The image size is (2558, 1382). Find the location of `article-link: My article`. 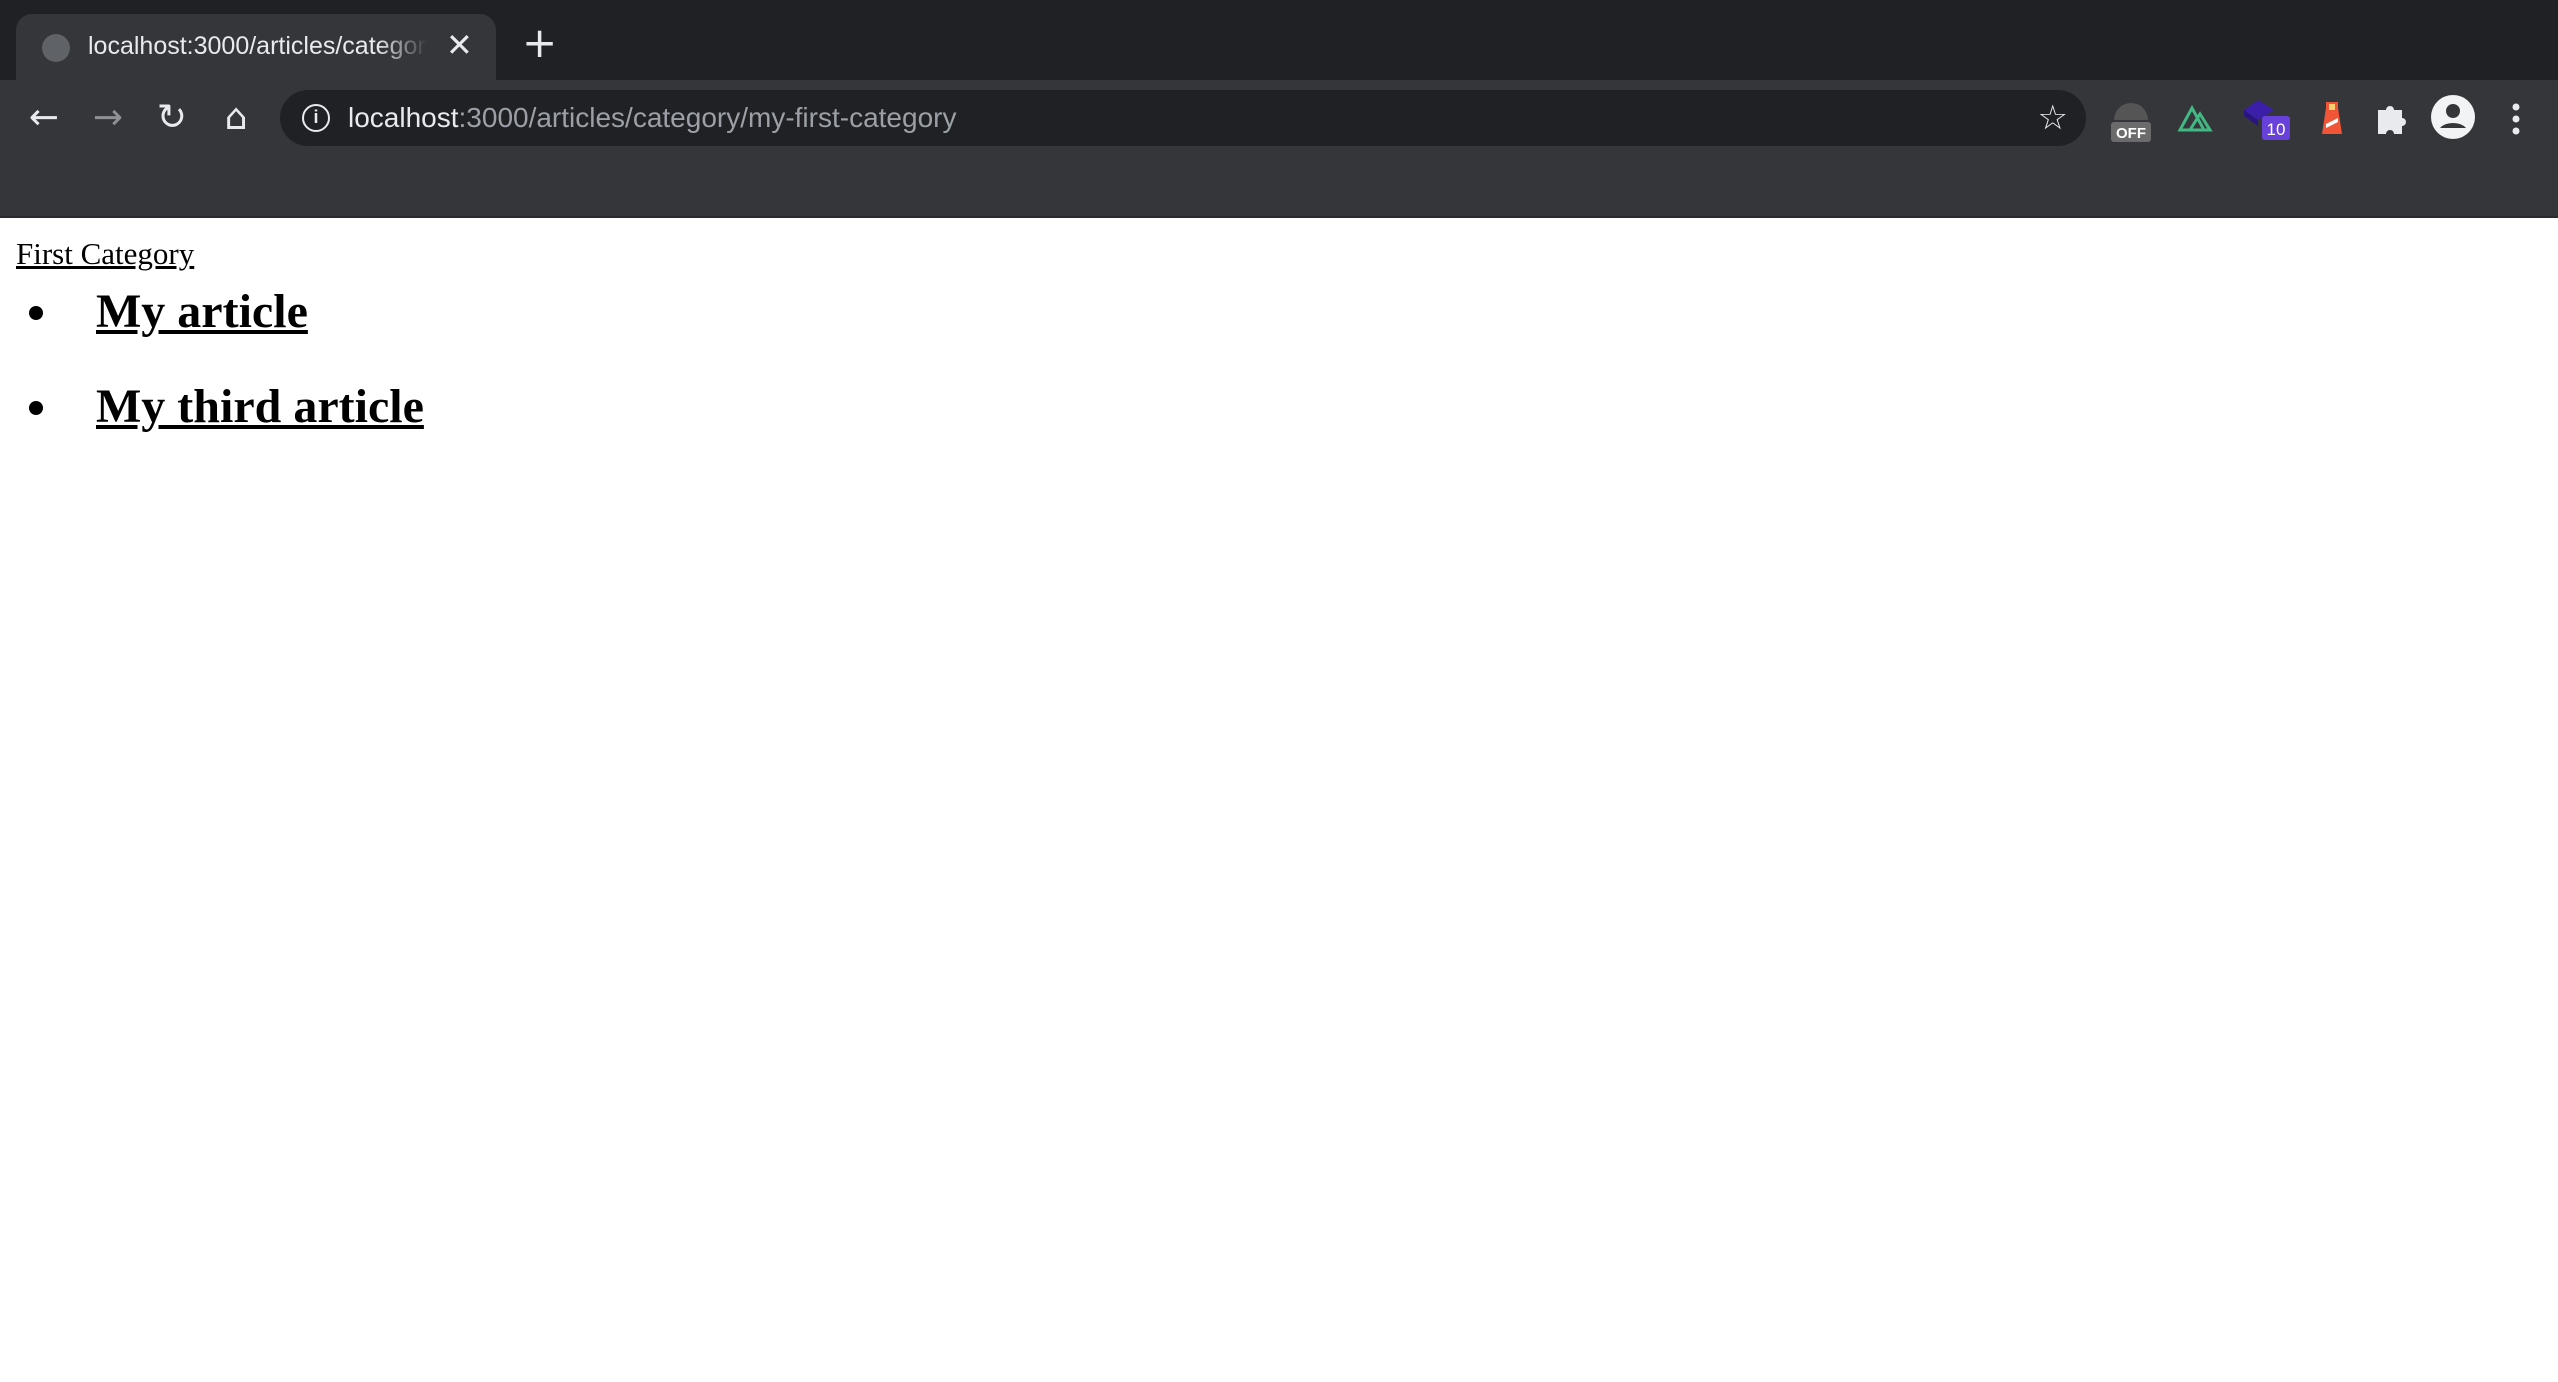

article-link: My article is located at coordinates (202, 311).